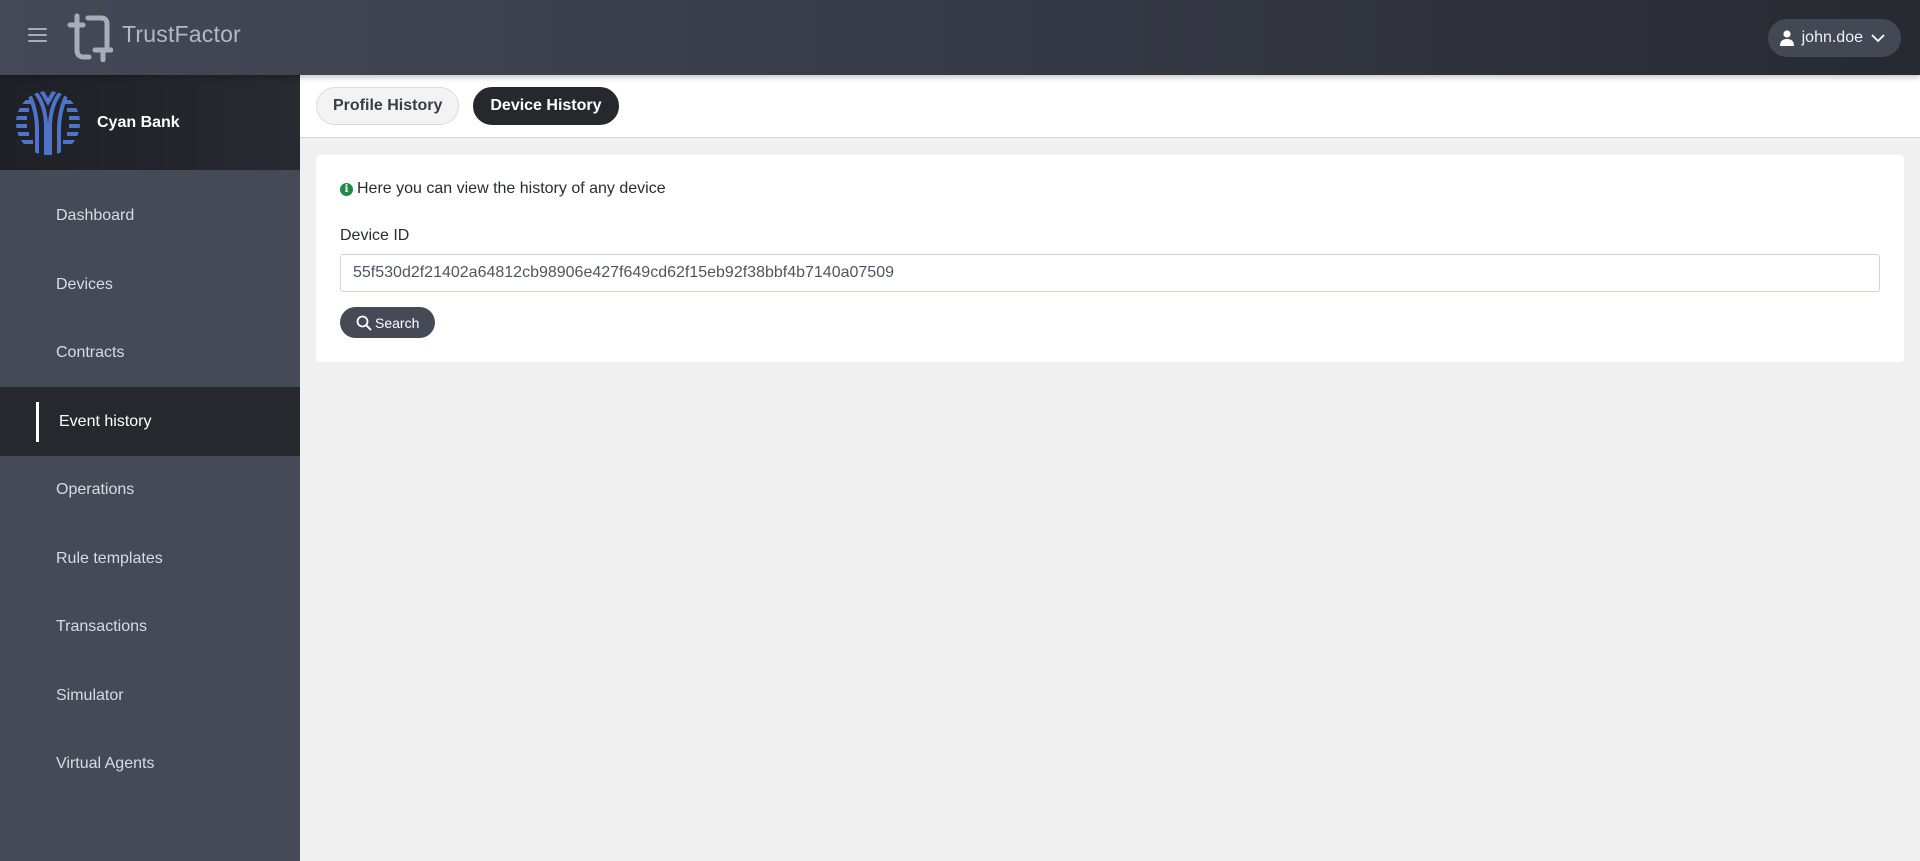 This screenshot has height=861, width=1920. I want to click on tab-profile-history: Profile History, so click(388, 106).